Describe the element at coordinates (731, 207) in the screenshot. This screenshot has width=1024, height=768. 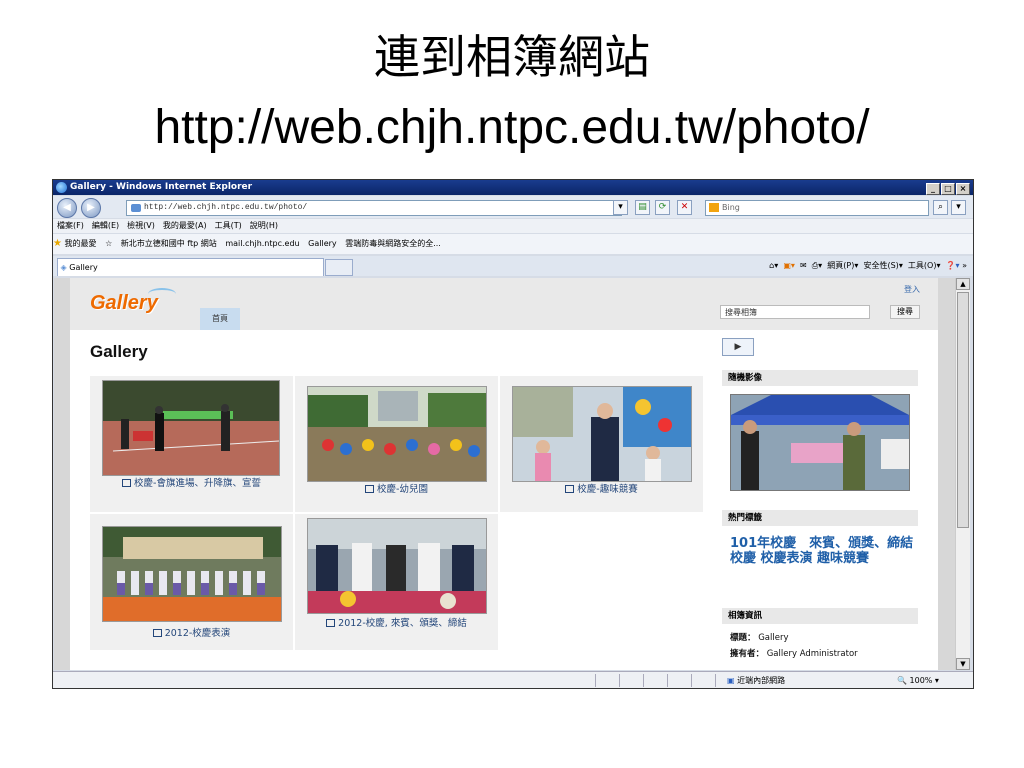
I see `search-provider-label: Bing` at that location.